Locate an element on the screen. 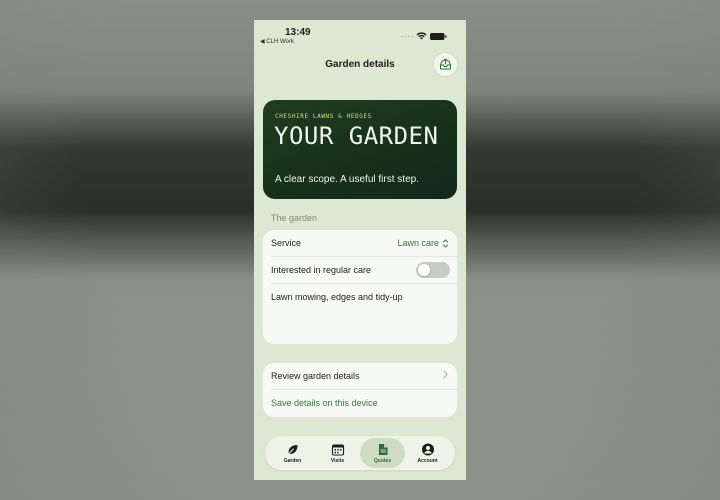  tab-bar: Garden Visits Quotes Account is located at coordinates (360, 453).